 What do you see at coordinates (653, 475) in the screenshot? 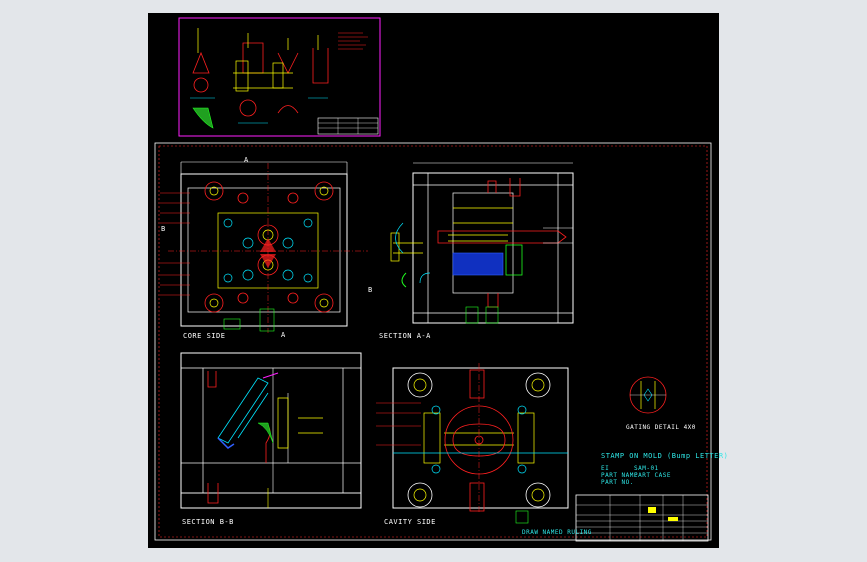
I see `note-row2-b: PART CASE` at bounding box center [653, 475].